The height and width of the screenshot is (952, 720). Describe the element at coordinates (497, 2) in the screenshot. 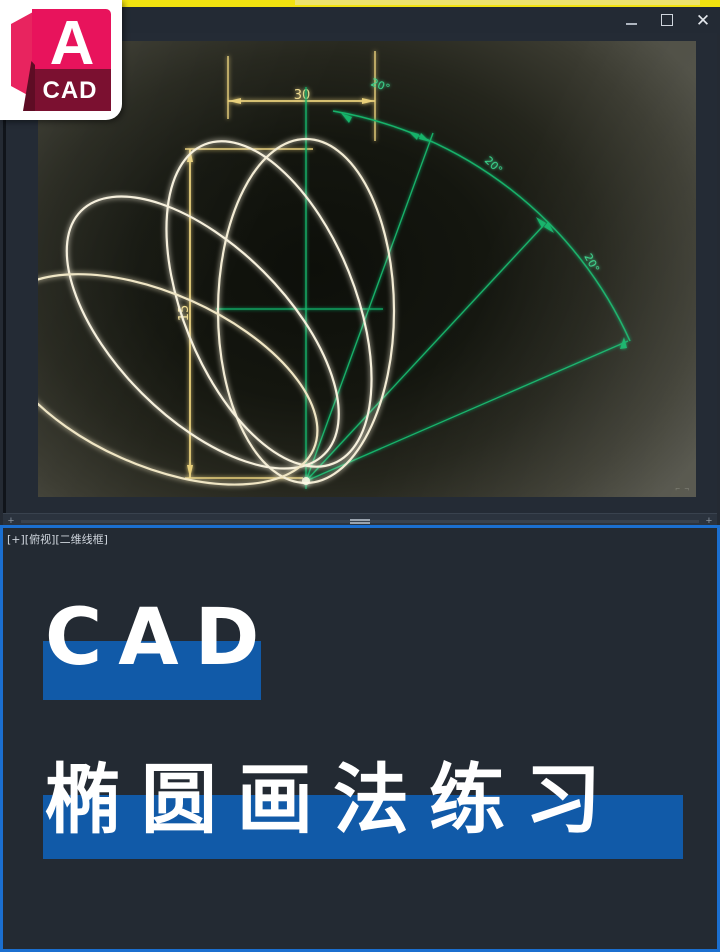

I see `top-accent-highlight` at that location.